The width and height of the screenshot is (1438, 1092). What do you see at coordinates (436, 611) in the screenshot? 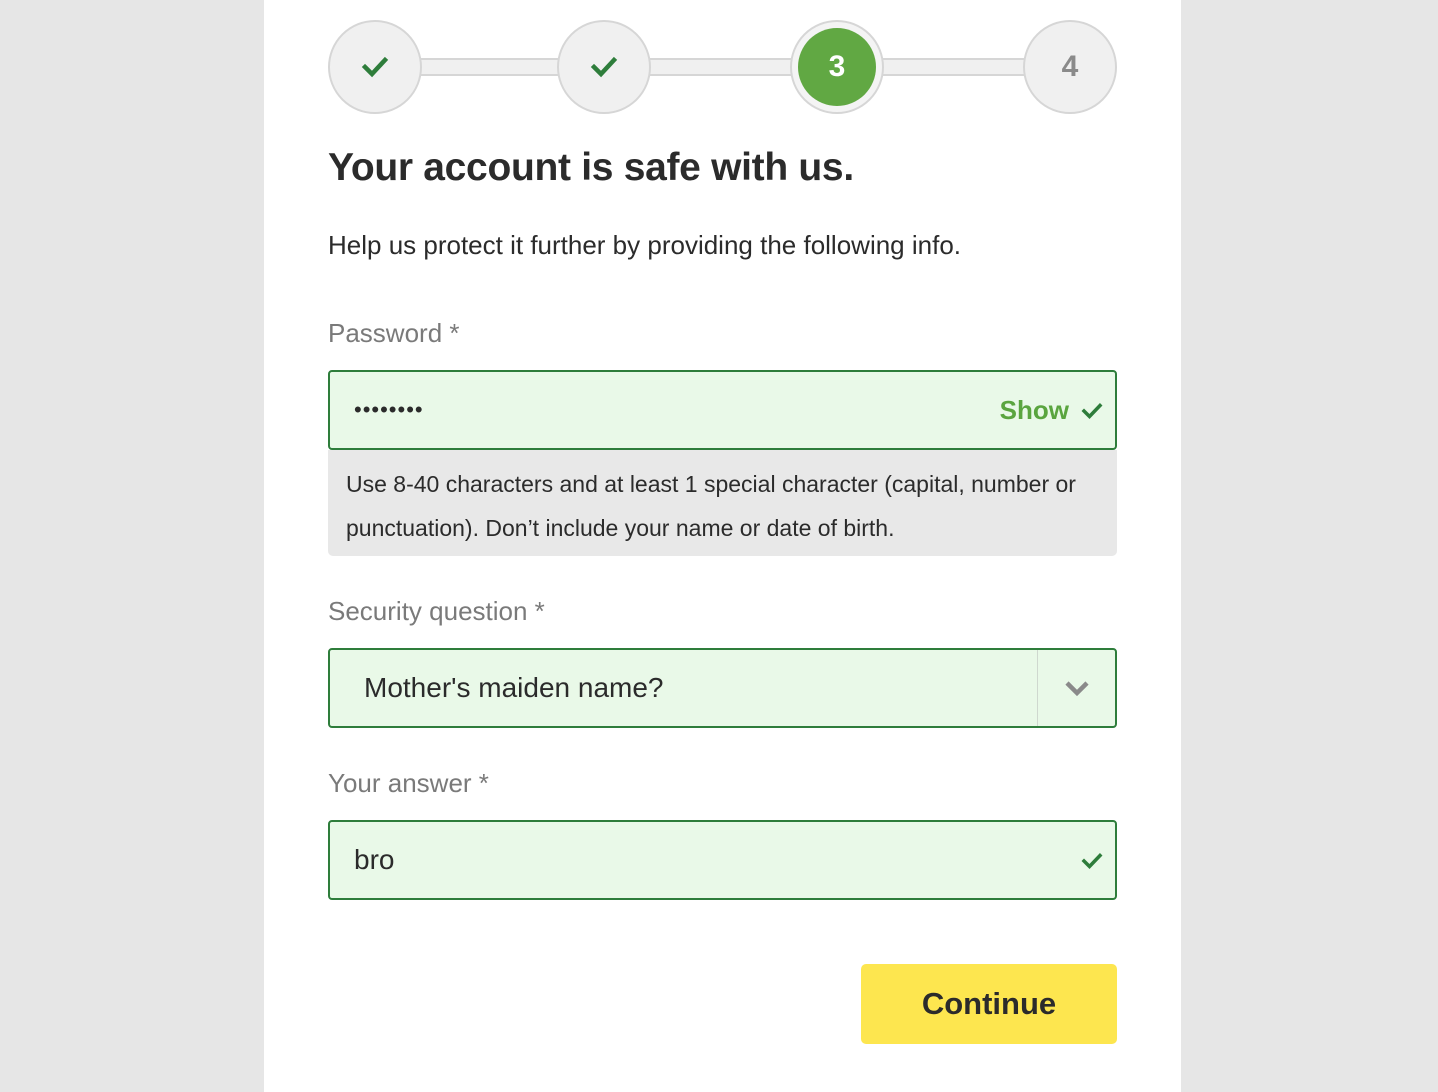
I see `security-question-label: Security question *` at bounding box center [436, 611].